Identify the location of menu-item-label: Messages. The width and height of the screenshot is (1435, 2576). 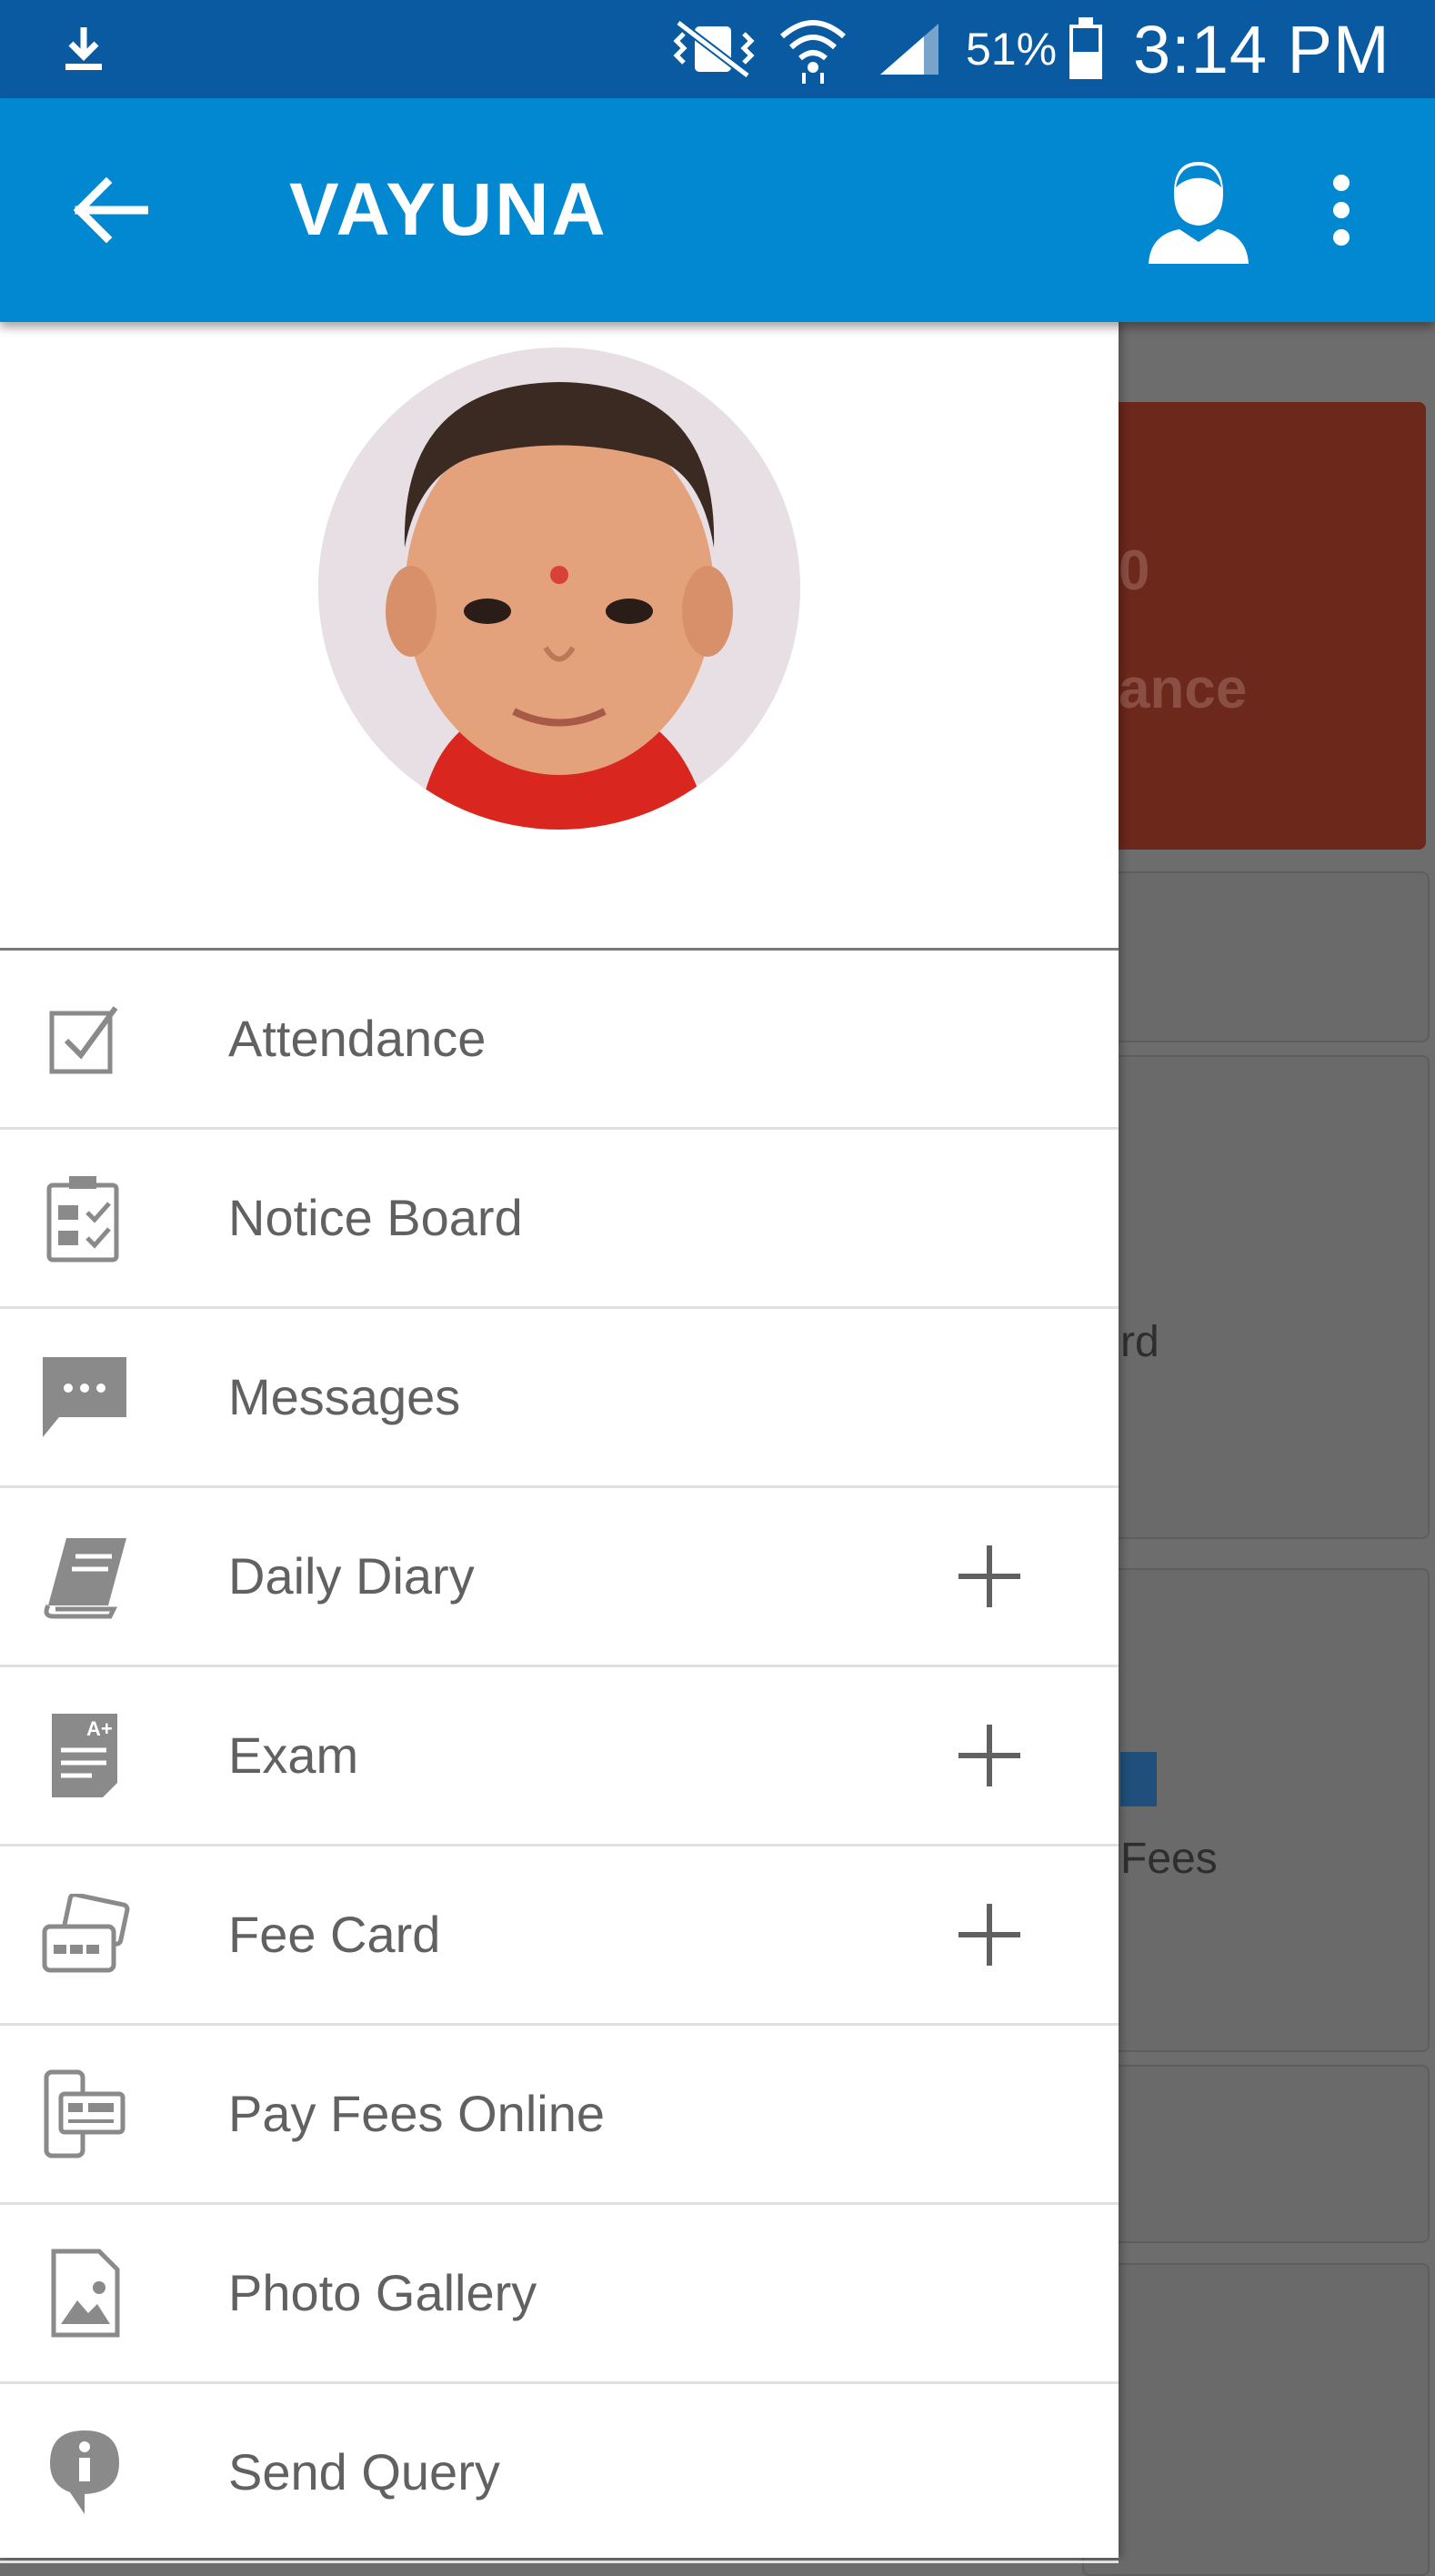
(345, 1396).